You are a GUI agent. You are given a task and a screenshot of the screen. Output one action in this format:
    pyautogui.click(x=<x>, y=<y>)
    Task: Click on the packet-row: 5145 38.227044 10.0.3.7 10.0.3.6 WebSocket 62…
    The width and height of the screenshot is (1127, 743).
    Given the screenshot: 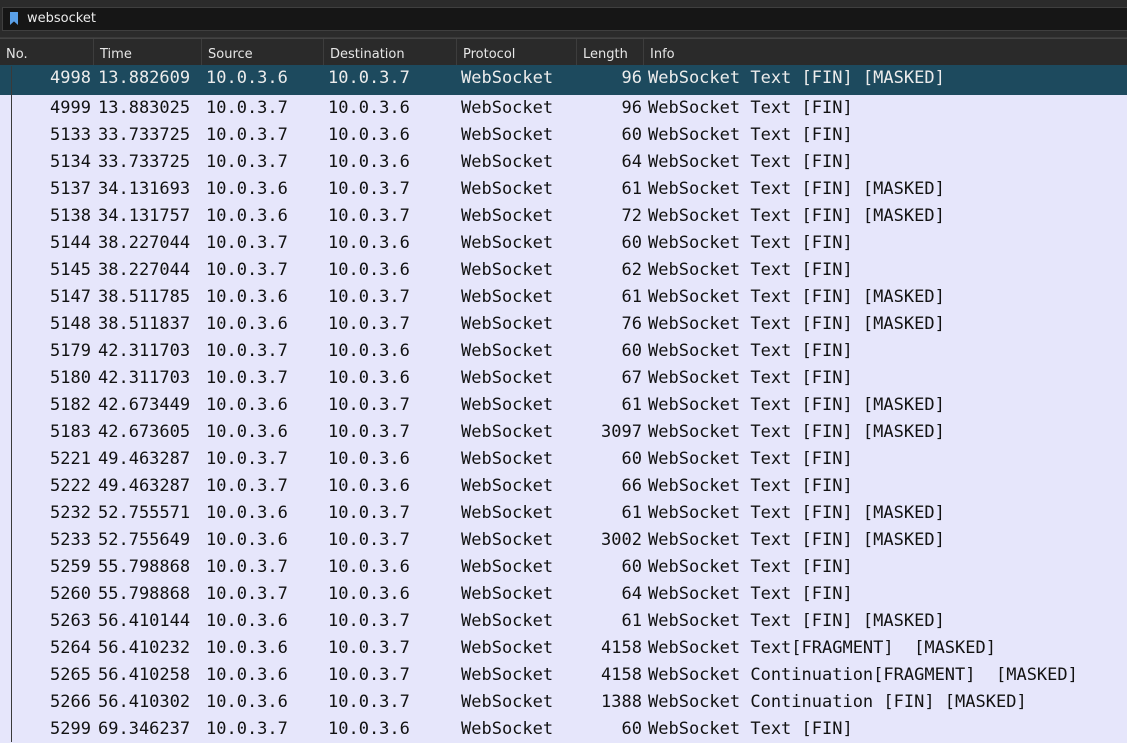 What is the action you would take?
    pyautogui.click(x=563, y=270)
    